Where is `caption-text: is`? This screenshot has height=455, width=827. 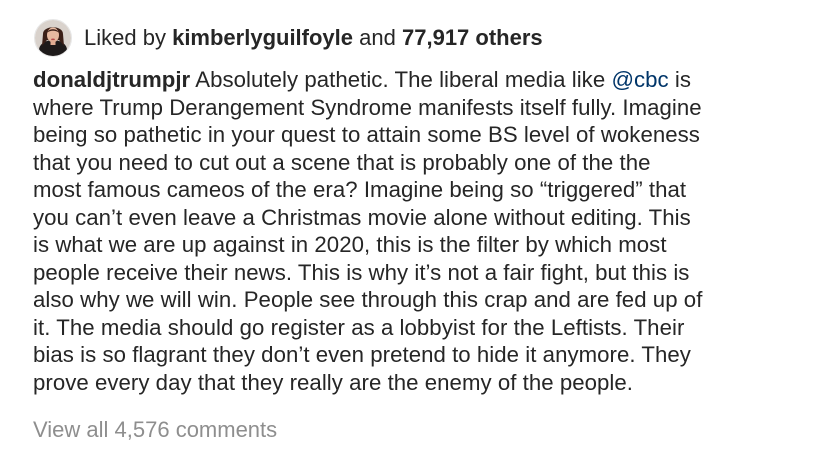
caption-text: is is located at coordinates (683, 79).